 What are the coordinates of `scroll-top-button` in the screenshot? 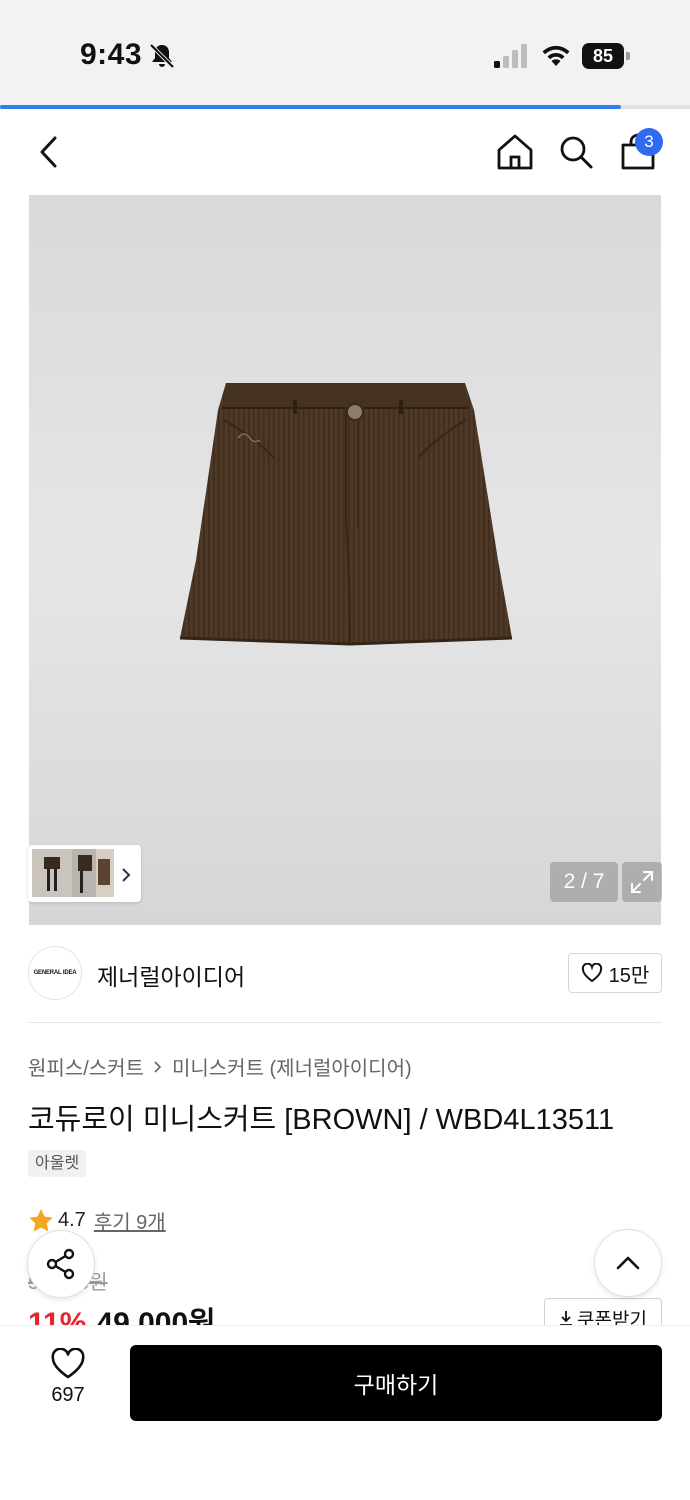 It's located at (628, 1263).